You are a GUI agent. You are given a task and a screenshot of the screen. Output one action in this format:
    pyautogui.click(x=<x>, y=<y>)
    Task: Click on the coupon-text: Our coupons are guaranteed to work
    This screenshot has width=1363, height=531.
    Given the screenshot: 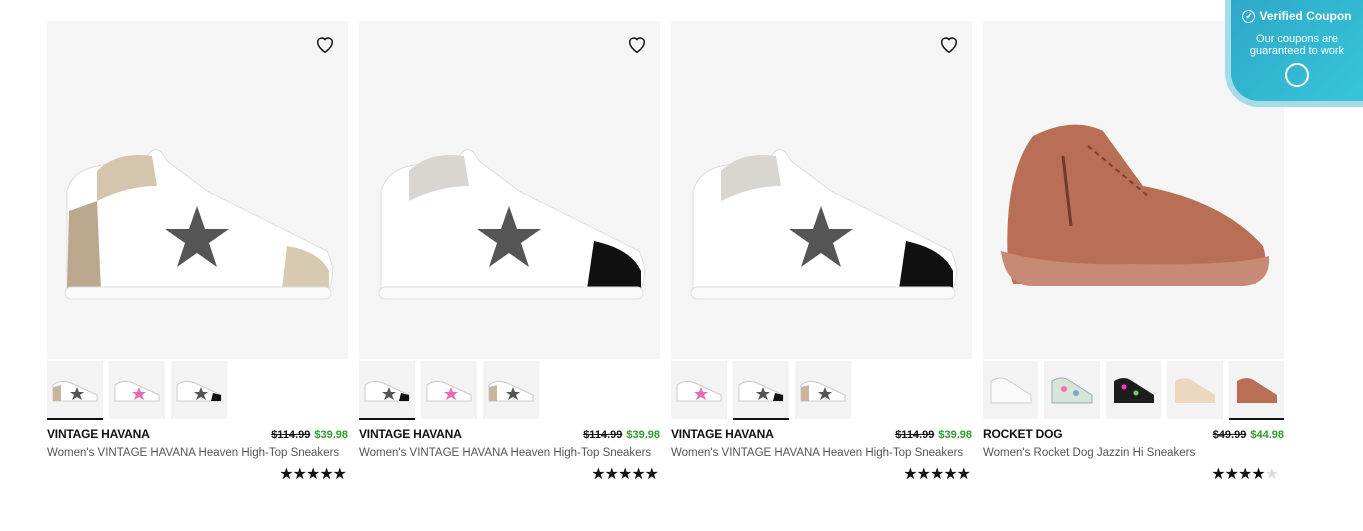 What is the action you would take?
    pyautogui.click(x=1297, y=45)
    